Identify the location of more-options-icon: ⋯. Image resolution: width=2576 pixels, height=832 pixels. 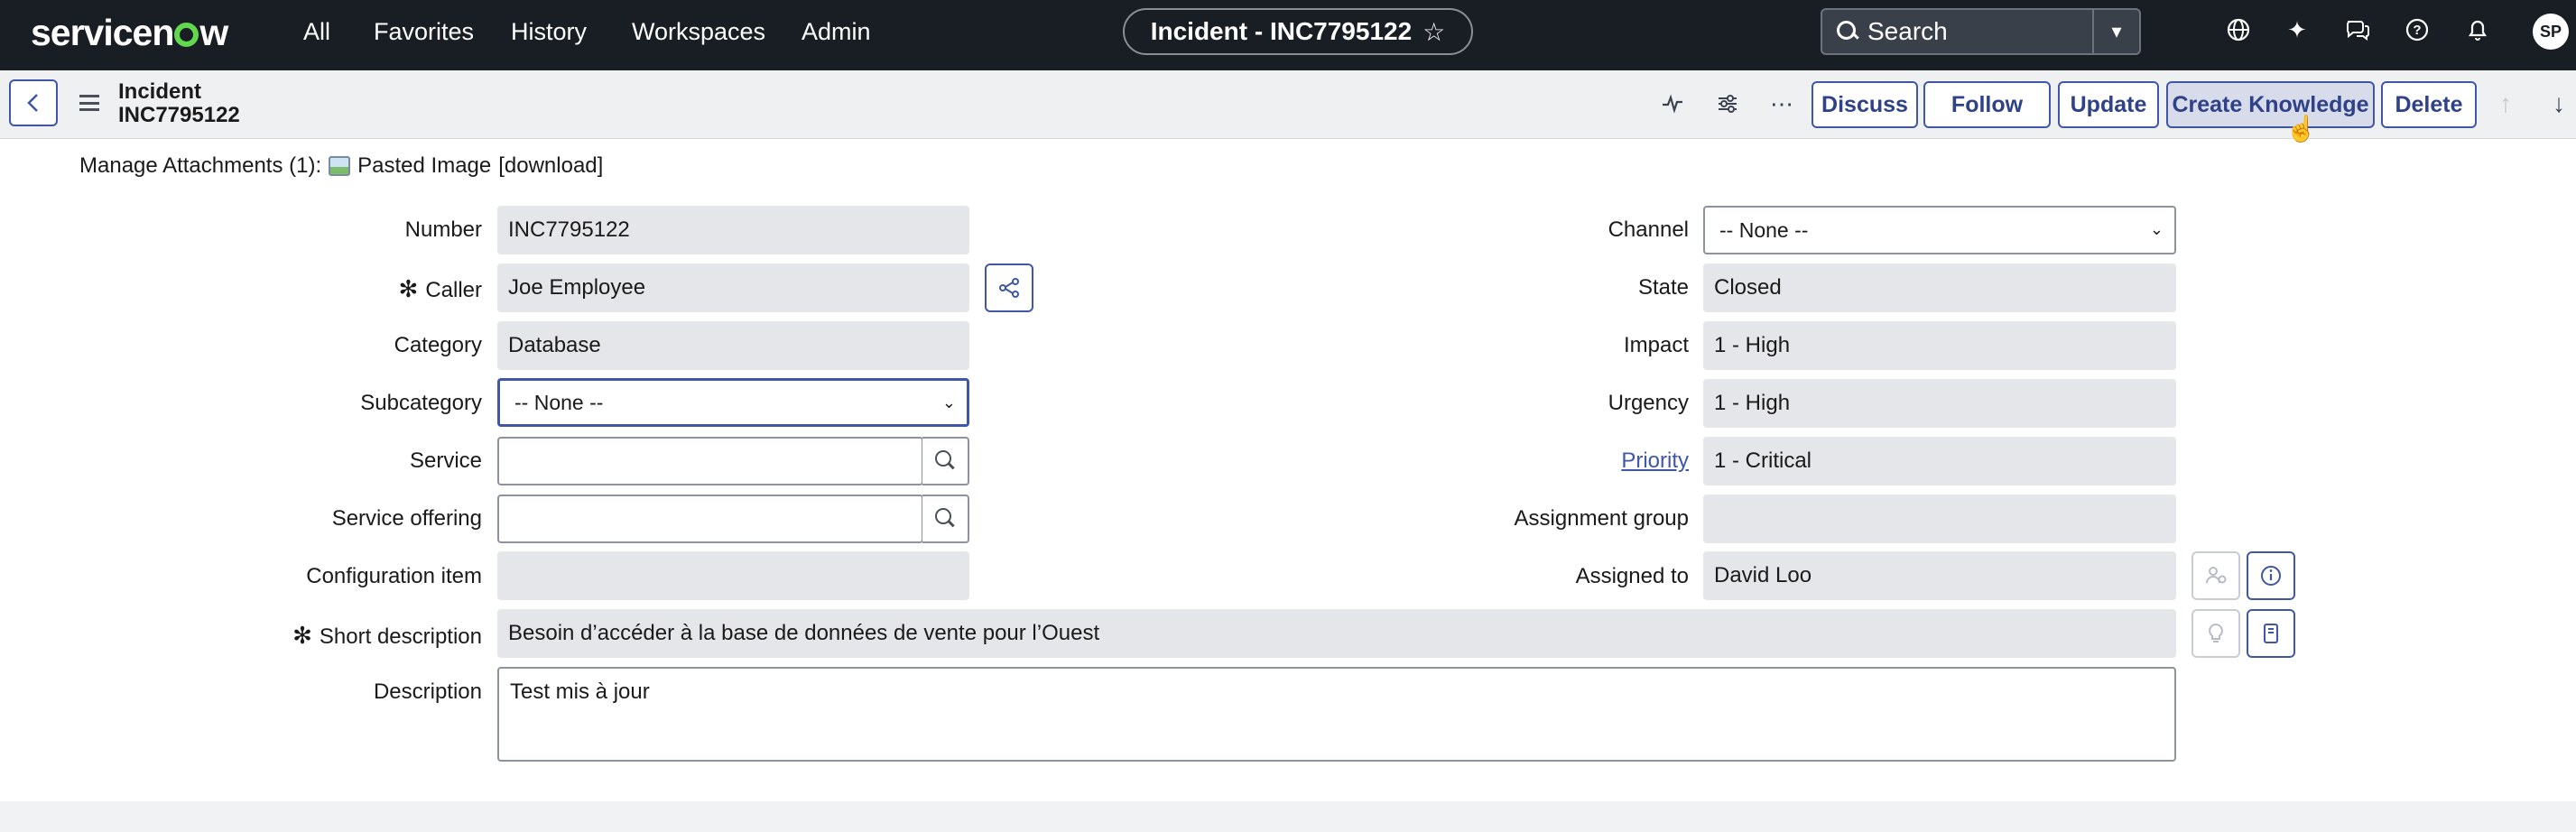
(1782, 103).